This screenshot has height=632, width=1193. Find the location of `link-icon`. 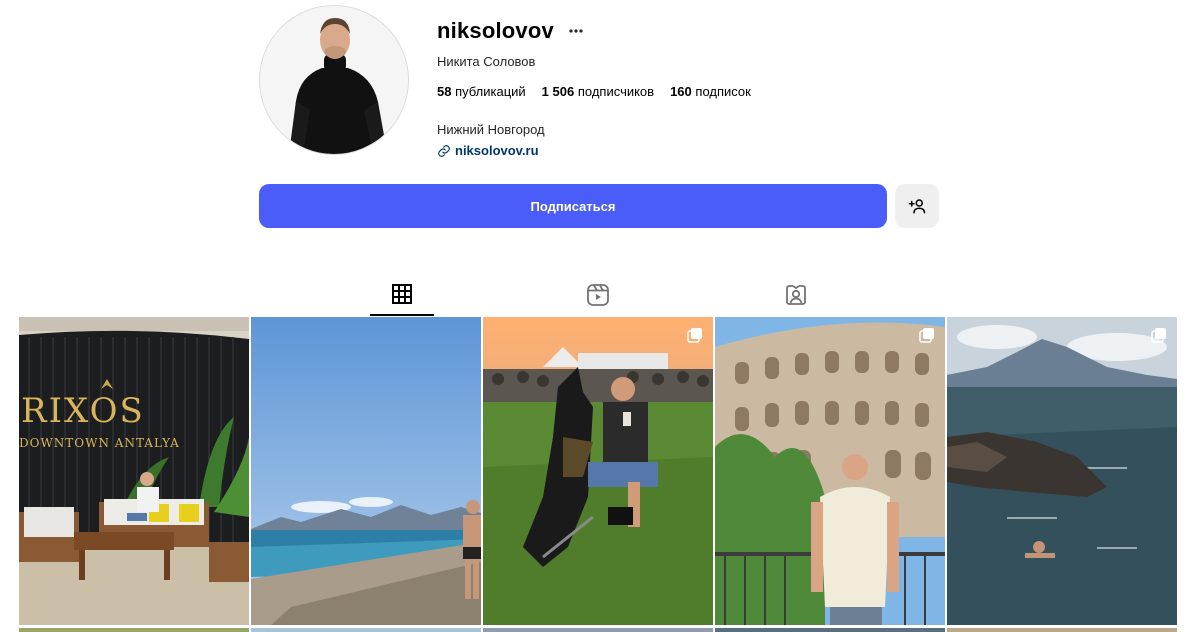

link-icon is located at coordinates (444, 150).